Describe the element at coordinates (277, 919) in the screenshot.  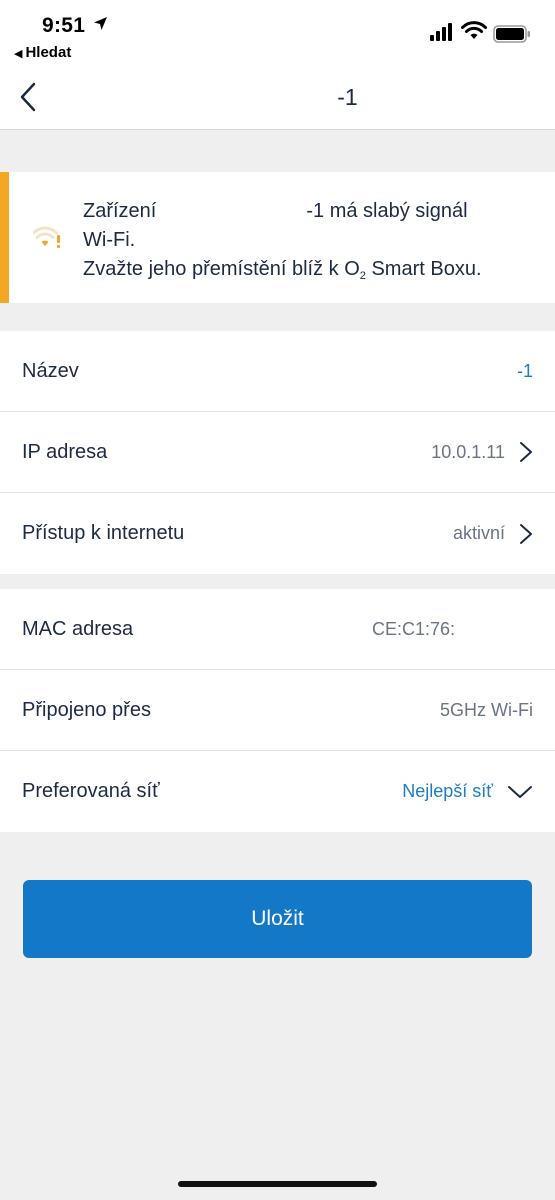
I see `save-button: Uložit` at that location.